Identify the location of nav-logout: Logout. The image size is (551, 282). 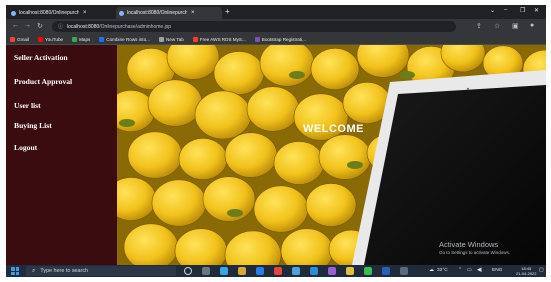
(25, 147).